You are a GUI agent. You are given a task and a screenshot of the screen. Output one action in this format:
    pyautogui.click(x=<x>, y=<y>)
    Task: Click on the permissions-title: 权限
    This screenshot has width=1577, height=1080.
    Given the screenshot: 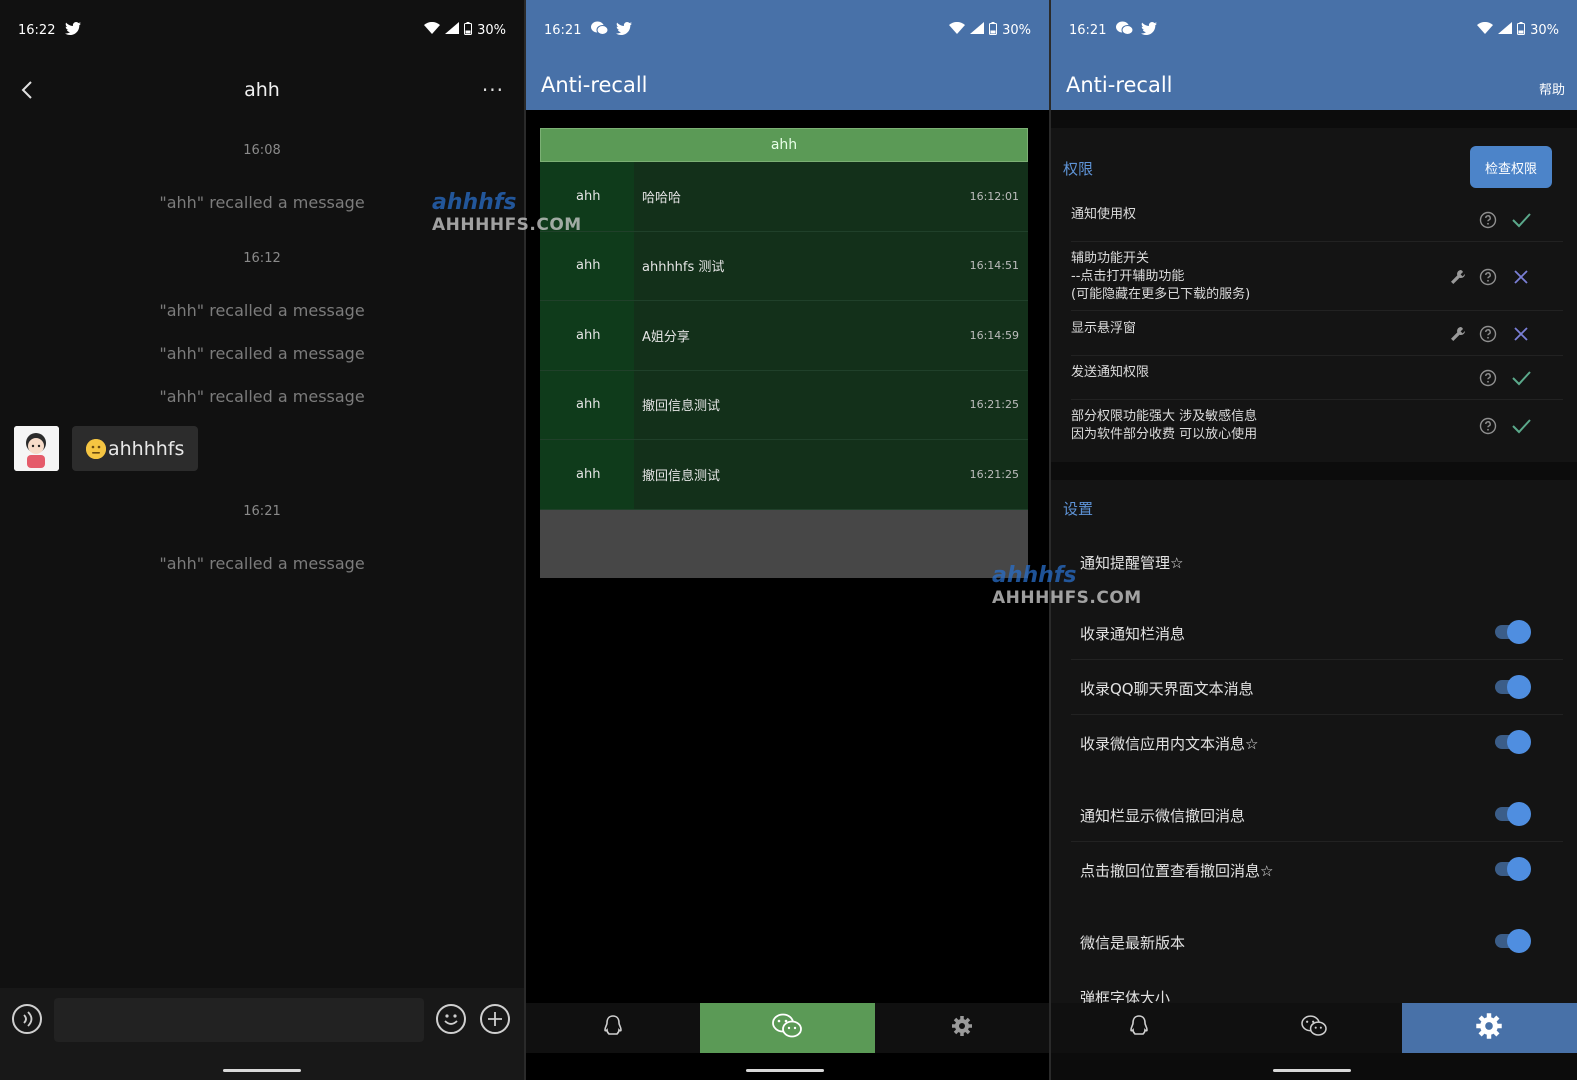 What is the action you would take?
    pyautogui.click(x=1078, y=169)
    